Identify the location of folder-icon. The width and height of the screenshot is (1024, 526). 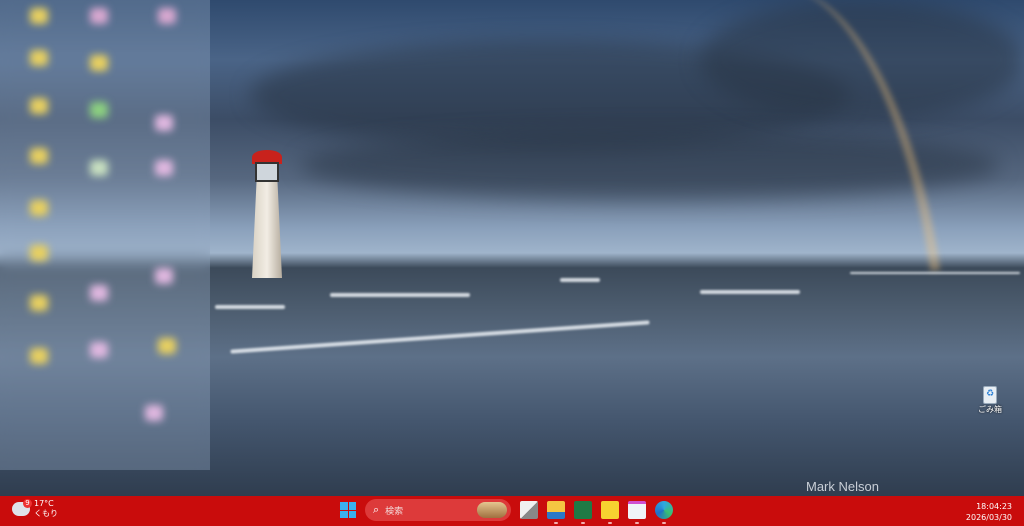
(556, 512).